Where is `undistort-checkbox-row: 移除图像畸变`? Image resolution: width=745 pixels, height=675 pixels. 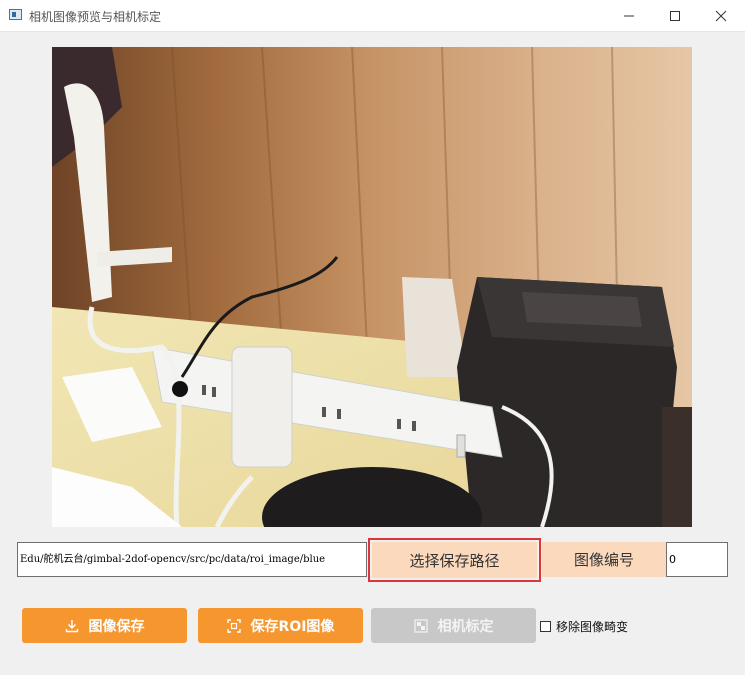
undistort-checkbox-row: 移除图像畸变 is located at coordinates (584, 626).